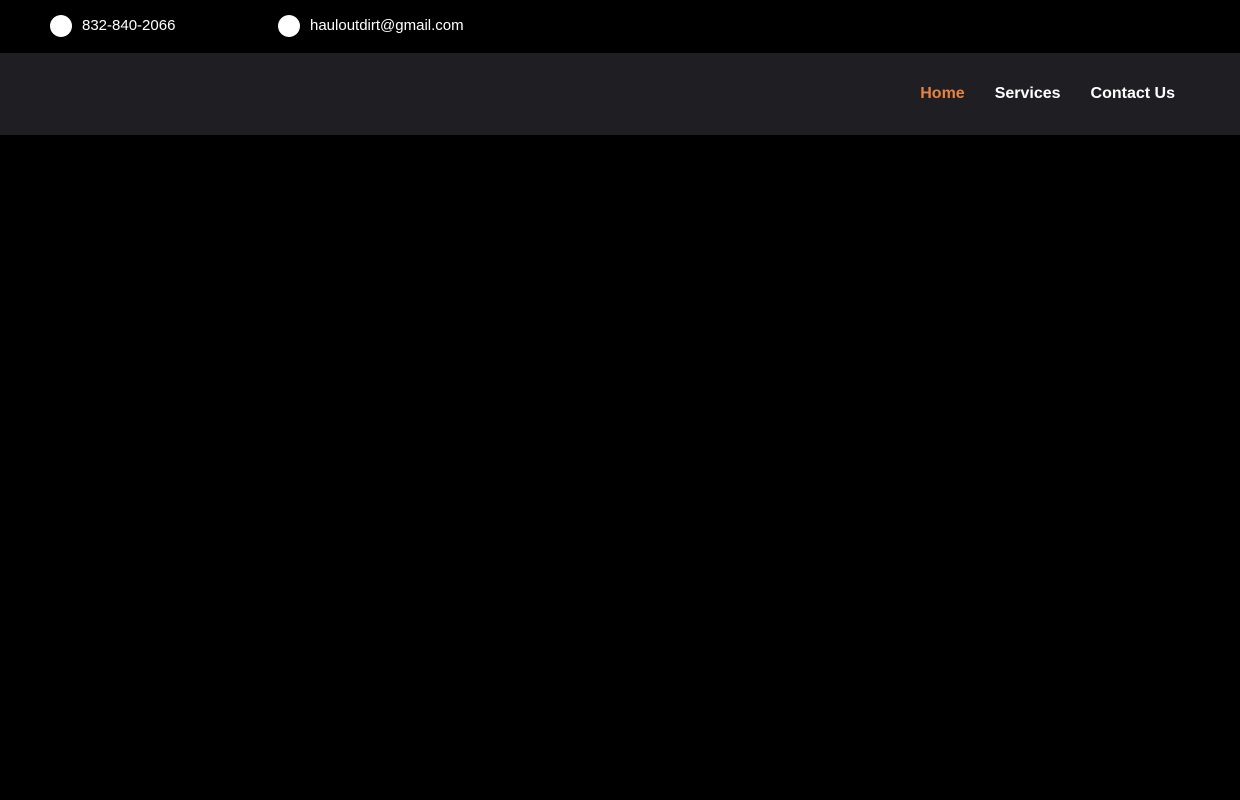 The image size is (1240, 800). I want to click on nav-menu: Home Services Contact Us, so click(1047, 94).